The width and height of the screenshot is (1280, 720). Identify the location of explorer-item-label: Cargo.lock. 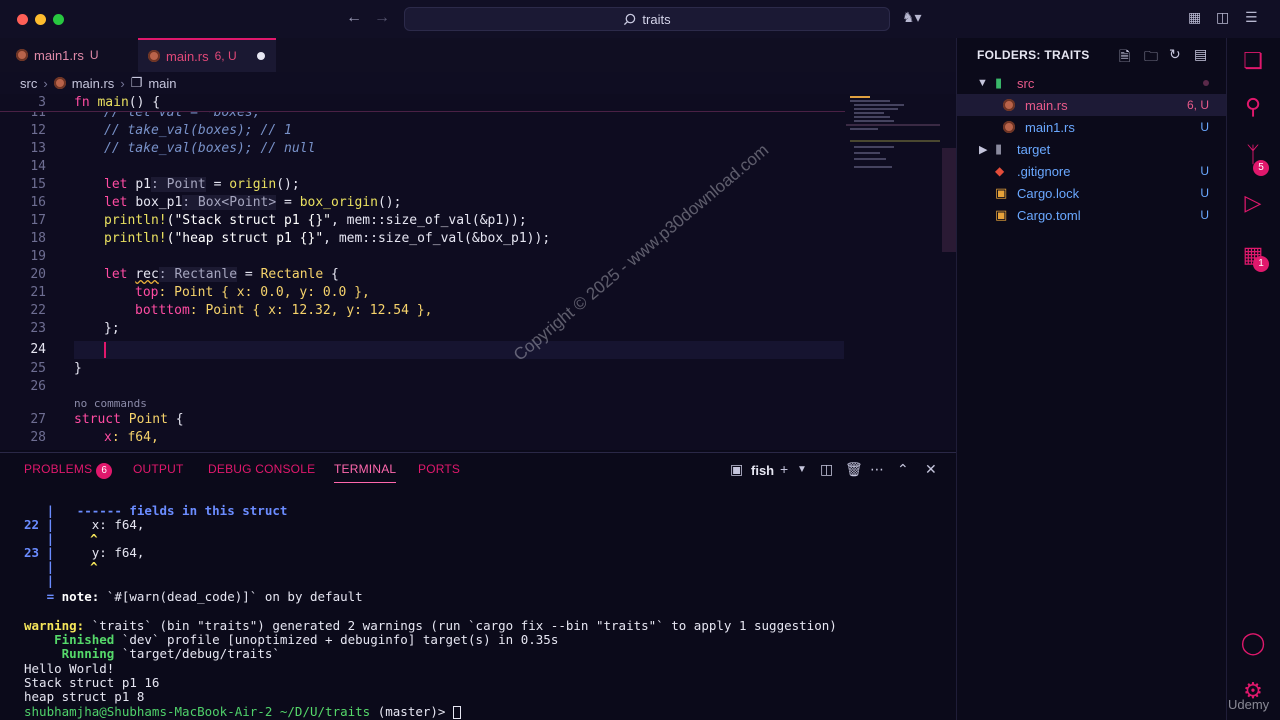
(1048, 193).